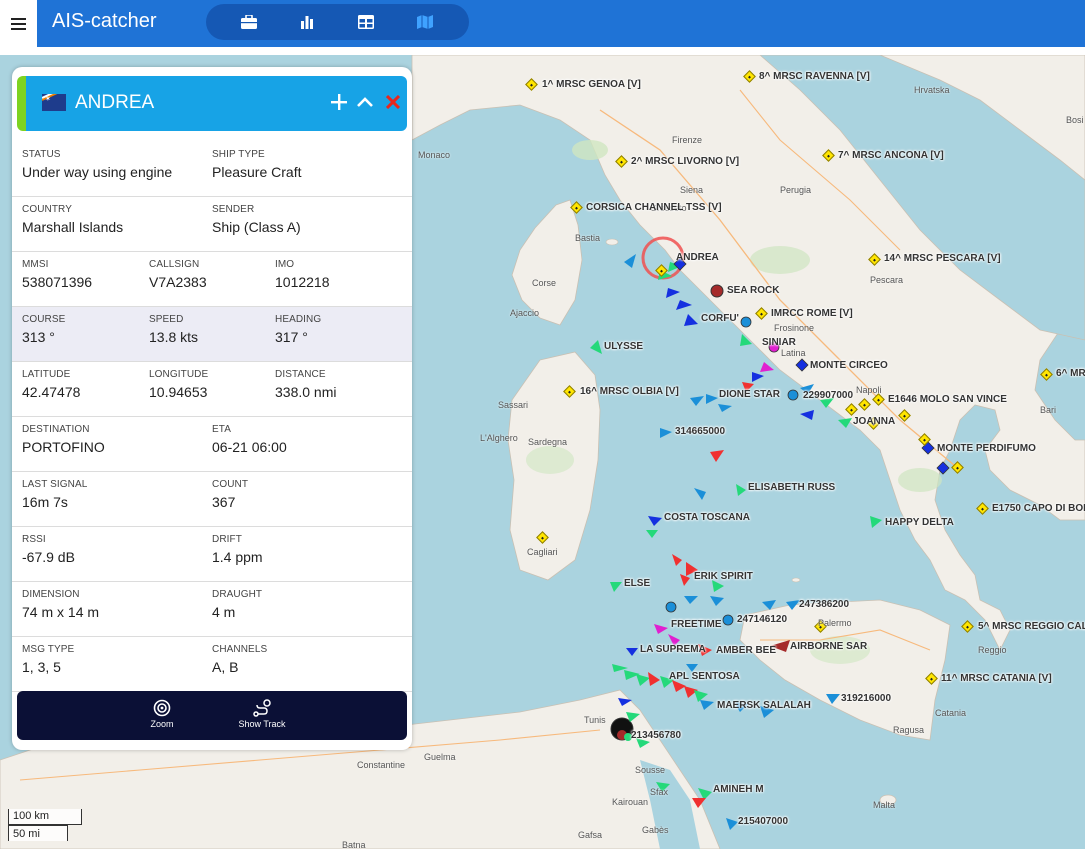  I want to click on info-cell: MSG TYPE 1, 3, 5, so click(48, 659).